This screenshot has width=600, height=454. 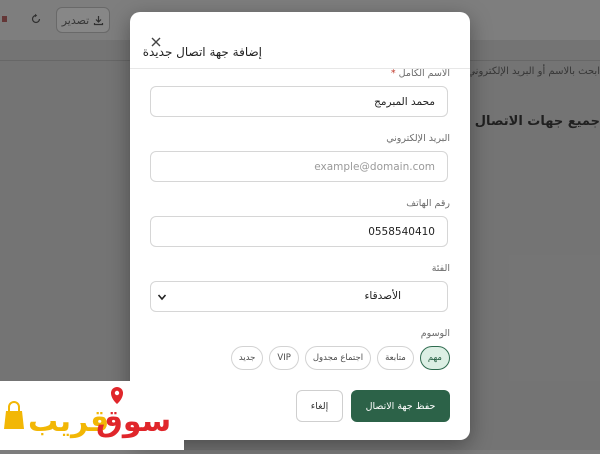 I want to click on required-mark: *, so click(x=393, y=73).